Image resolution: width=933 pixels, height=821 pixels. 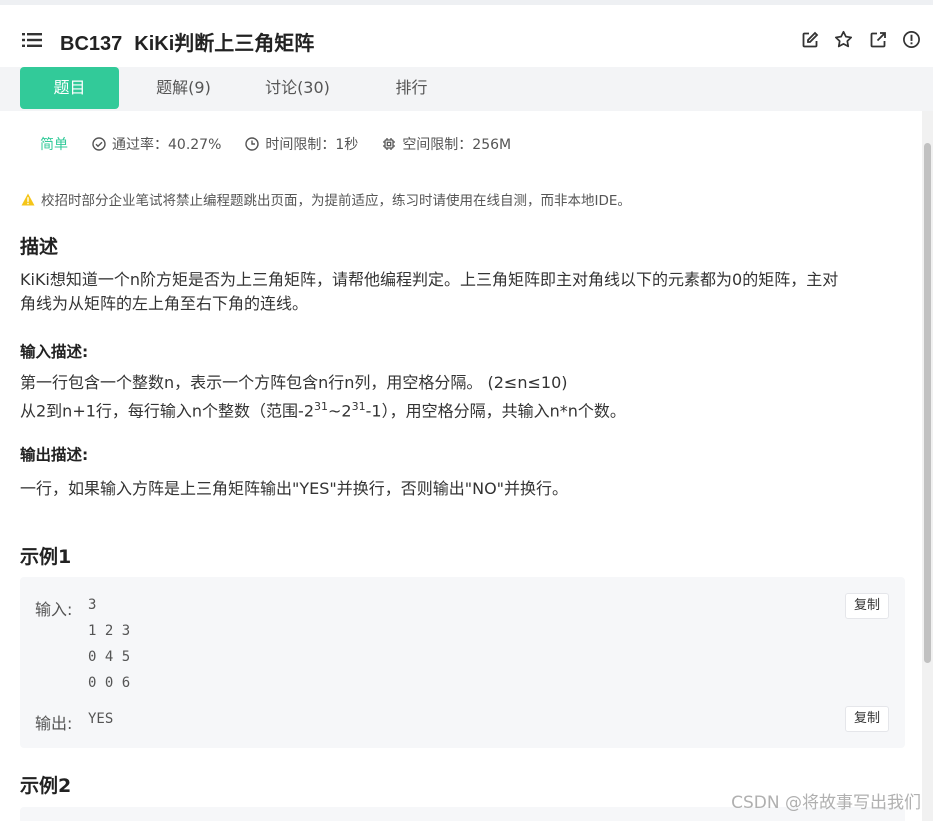 I want to click on space-limit: 空间限制：256M, so click(x=446, y=144).